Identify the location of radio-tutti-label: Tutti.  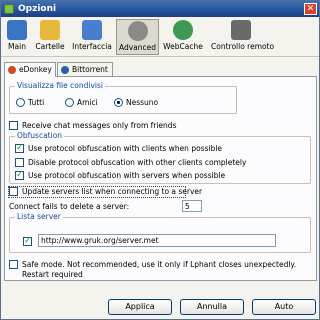
(36, 102).